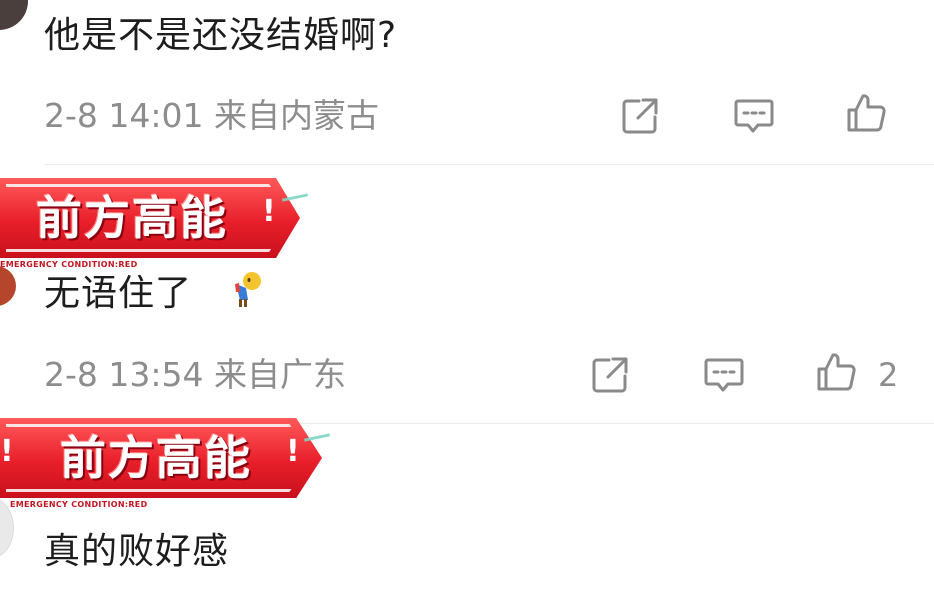  I want to click on comment-meta: 2-8 13:54 来自广东, so click(195, 375).